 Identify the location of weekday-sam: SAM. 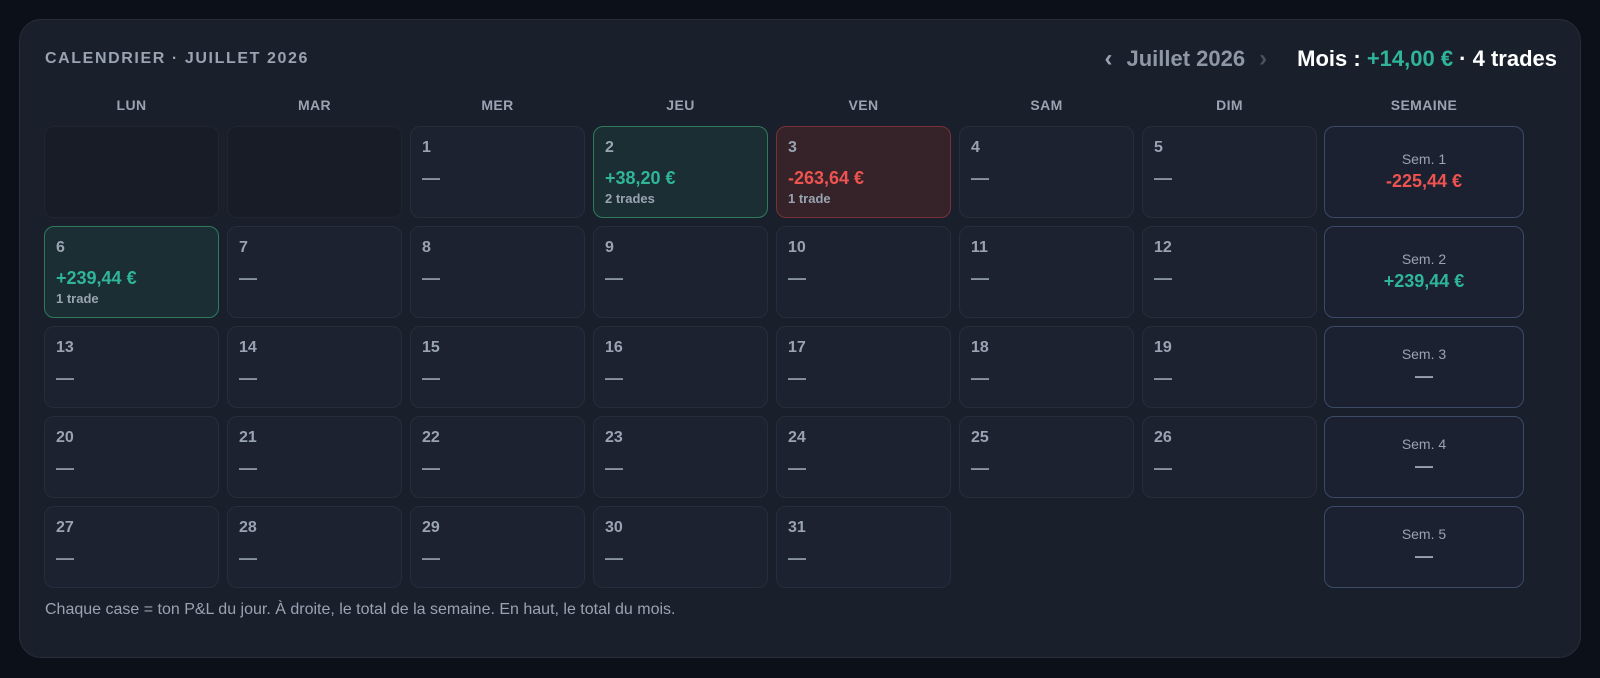
(1046, 105).